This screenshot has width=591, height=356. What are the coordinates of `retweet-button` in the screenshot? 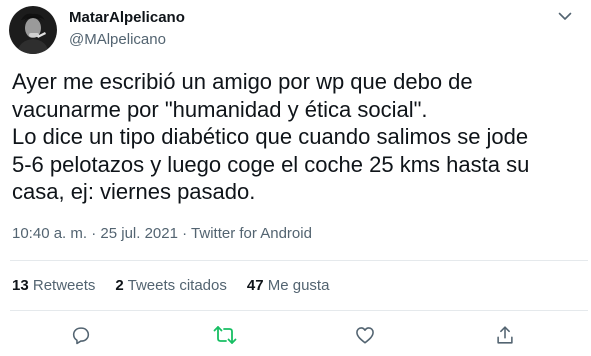 It's located at (225, 335).